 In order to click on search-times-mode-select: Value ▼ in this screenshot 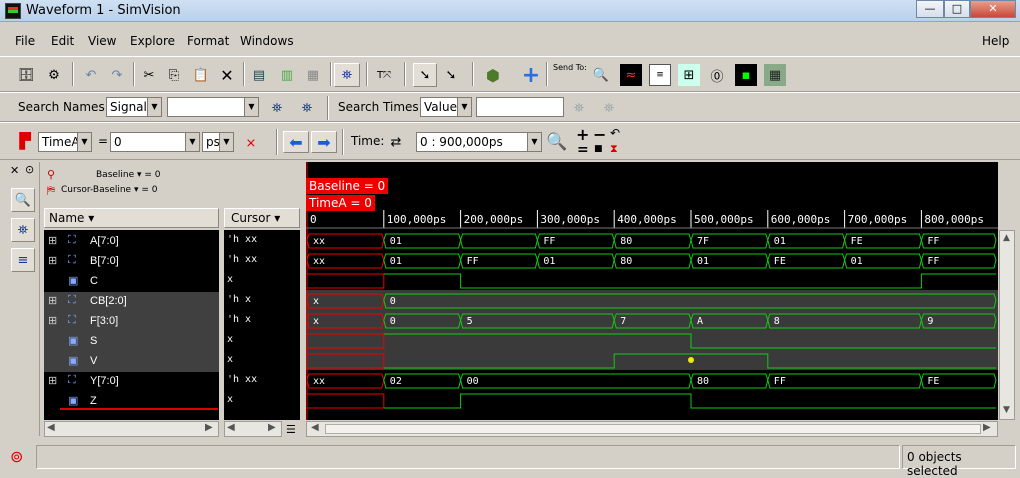, I will do `click(446, 107)`.